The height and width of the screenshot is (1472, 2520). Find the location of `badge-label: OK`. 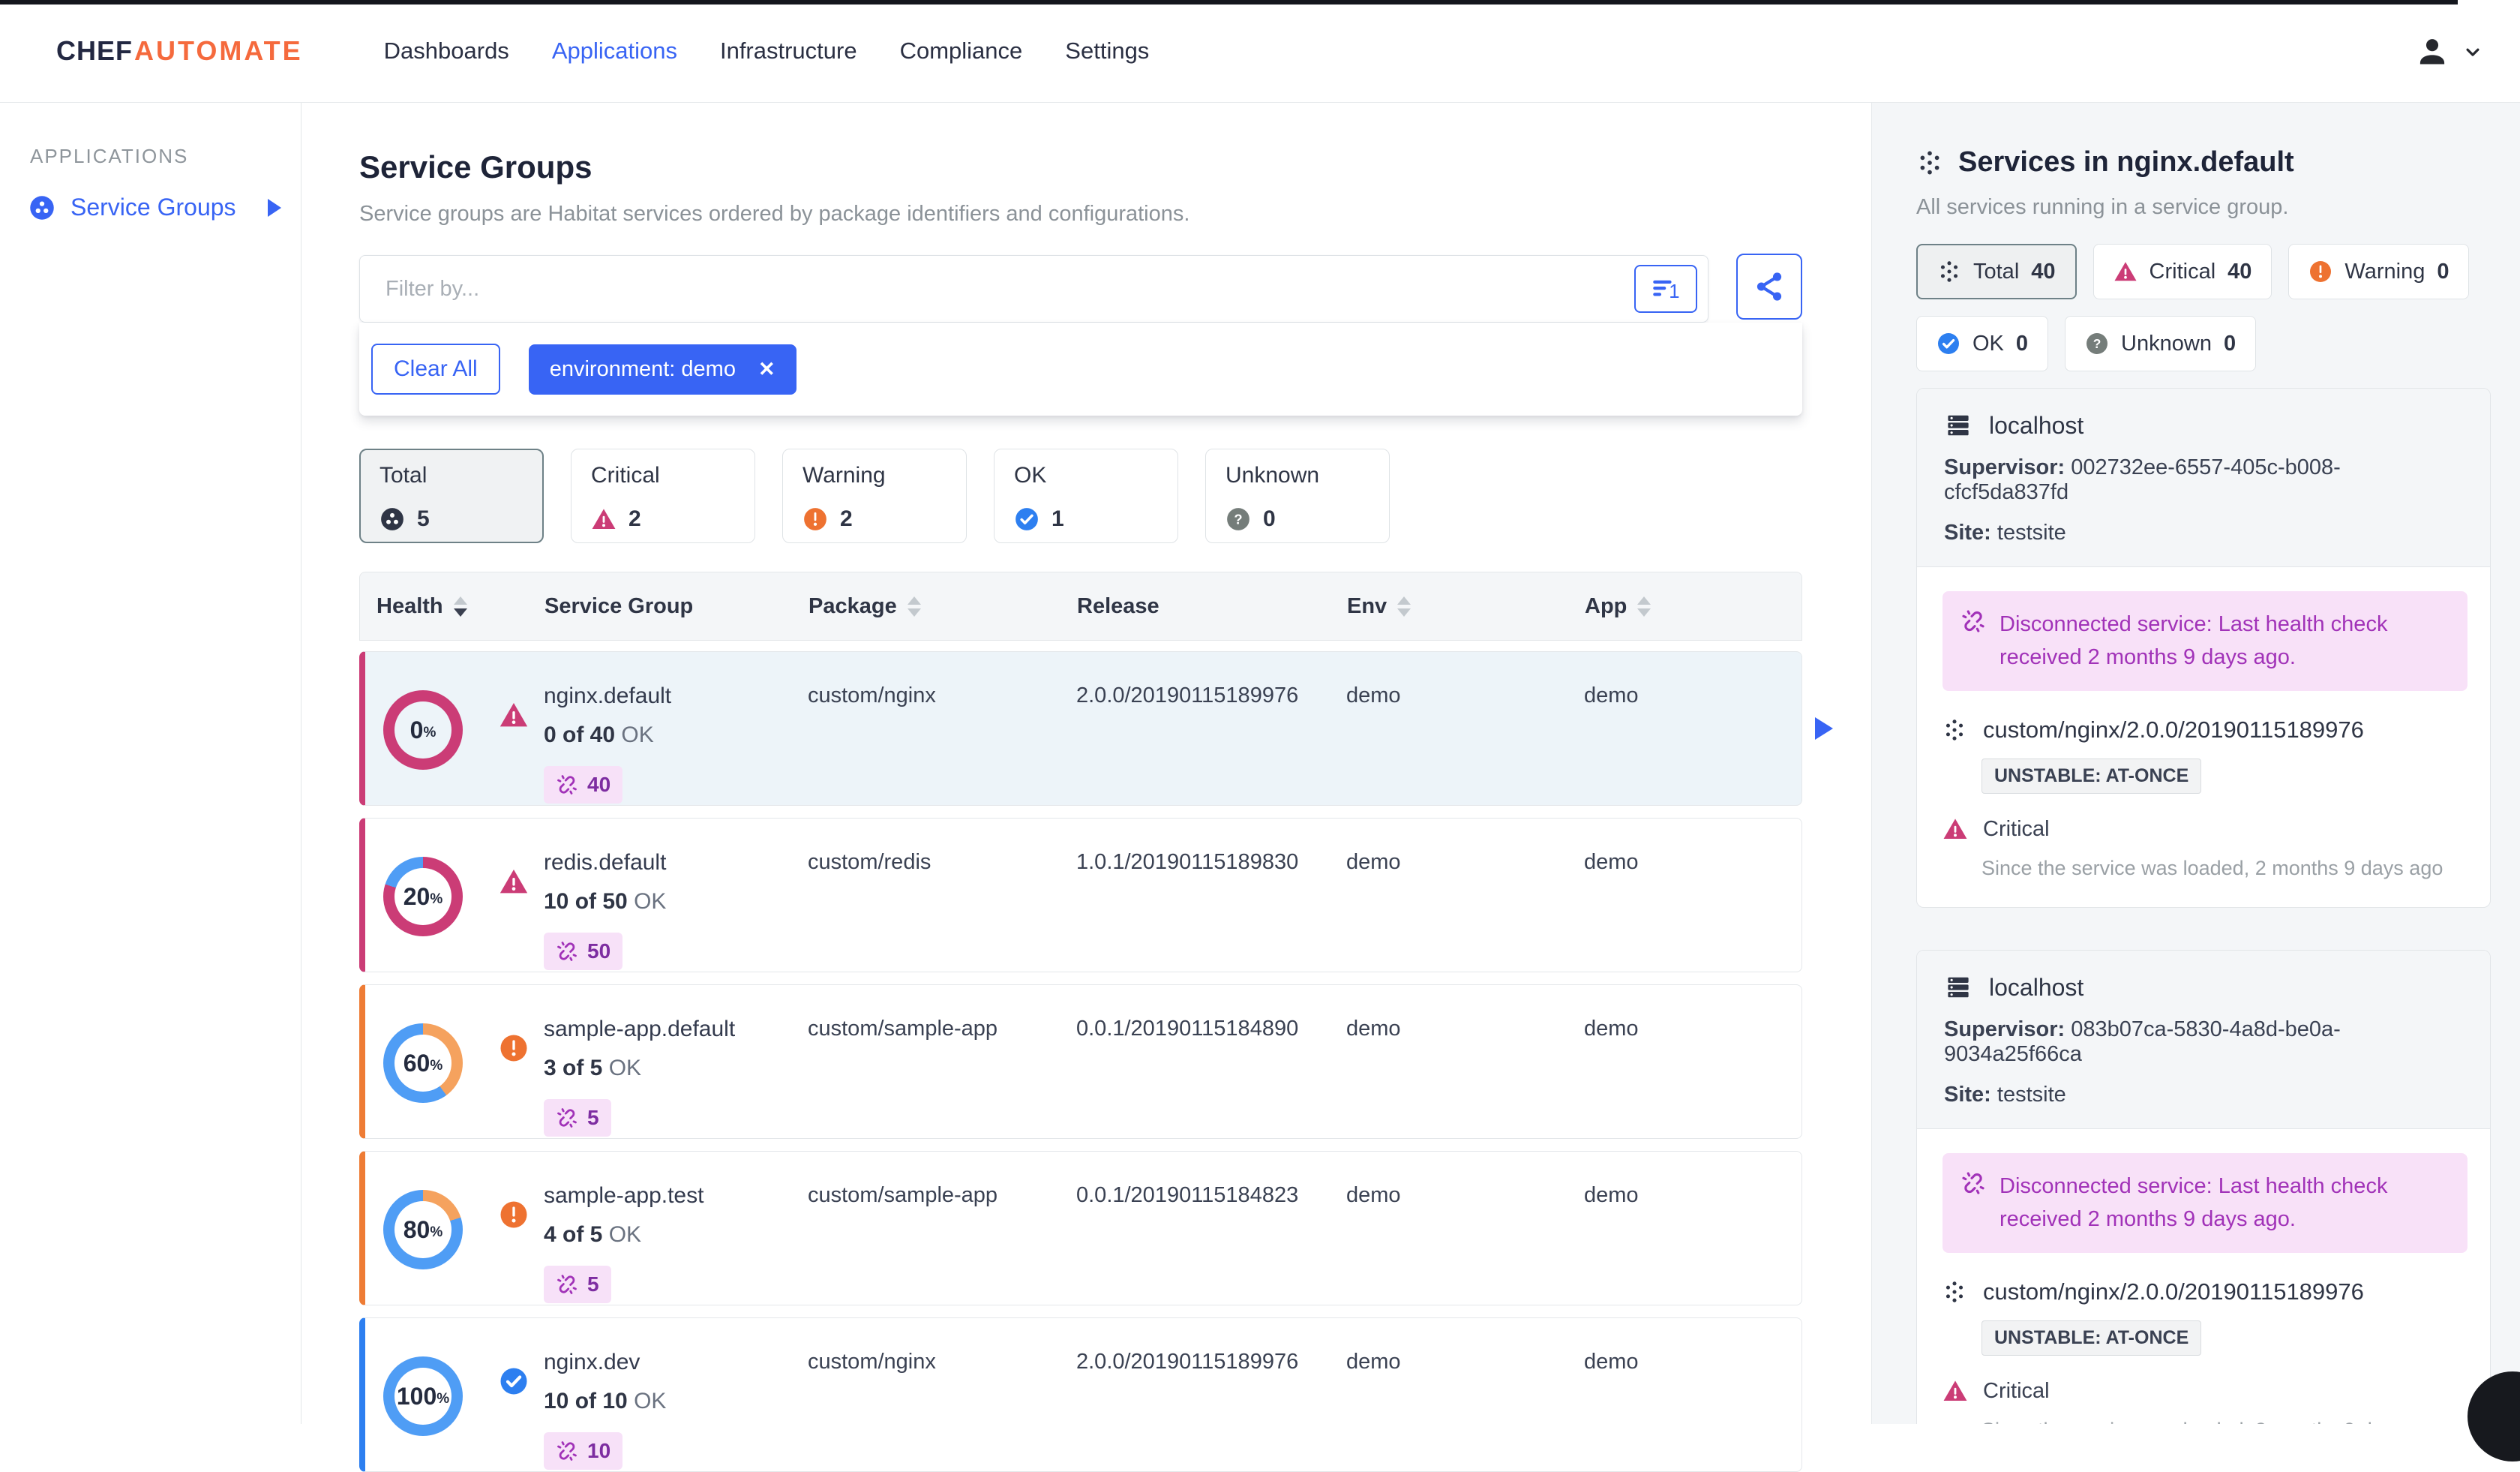

badge-label: OK is located at coordinates (1988, 343).